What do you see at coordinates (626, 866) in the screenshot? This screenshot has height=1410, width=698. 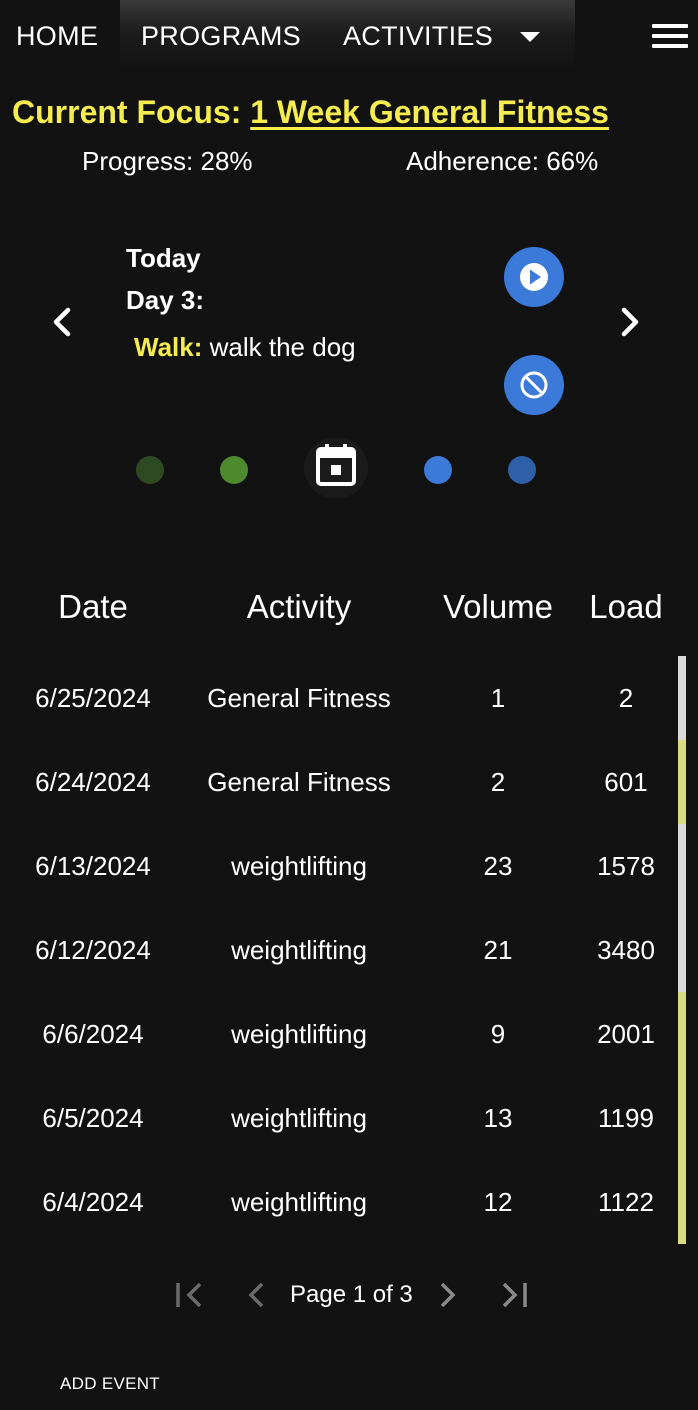 I see `cell-load: 1578` at bounding box center [626, 866].